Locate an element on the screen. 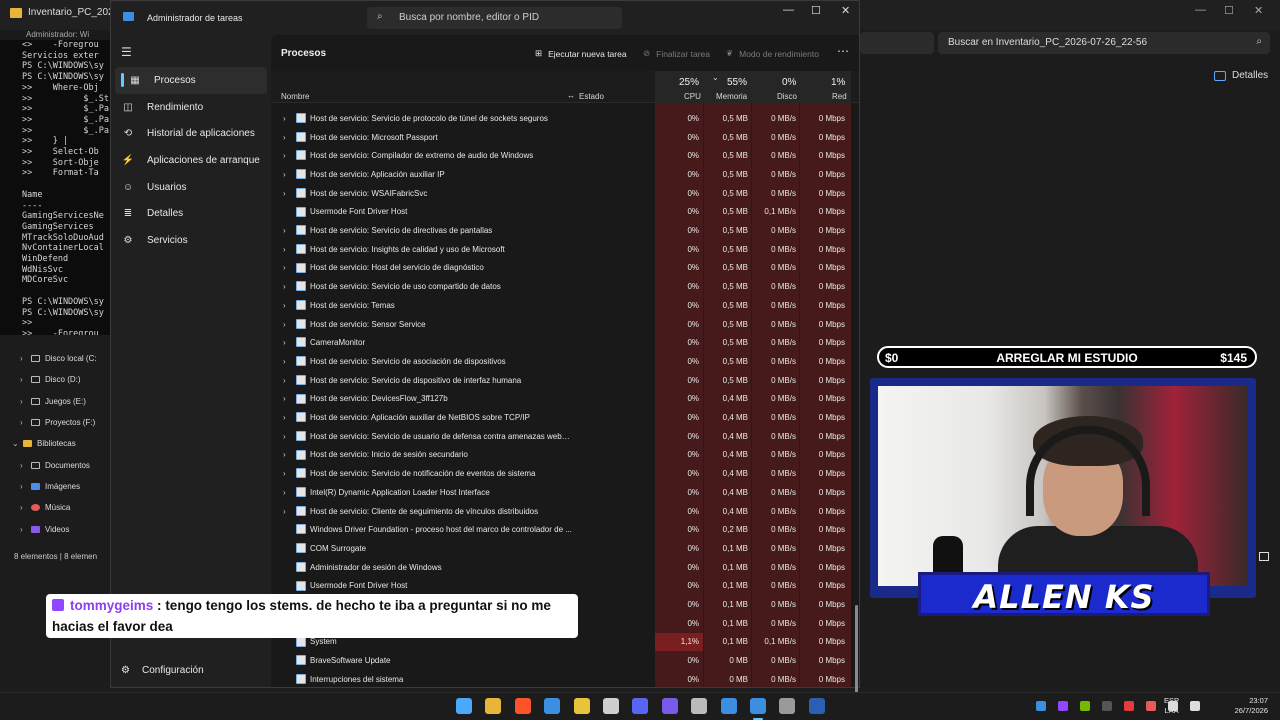  tree-item: › Videos is located at coordinates (56, 528).